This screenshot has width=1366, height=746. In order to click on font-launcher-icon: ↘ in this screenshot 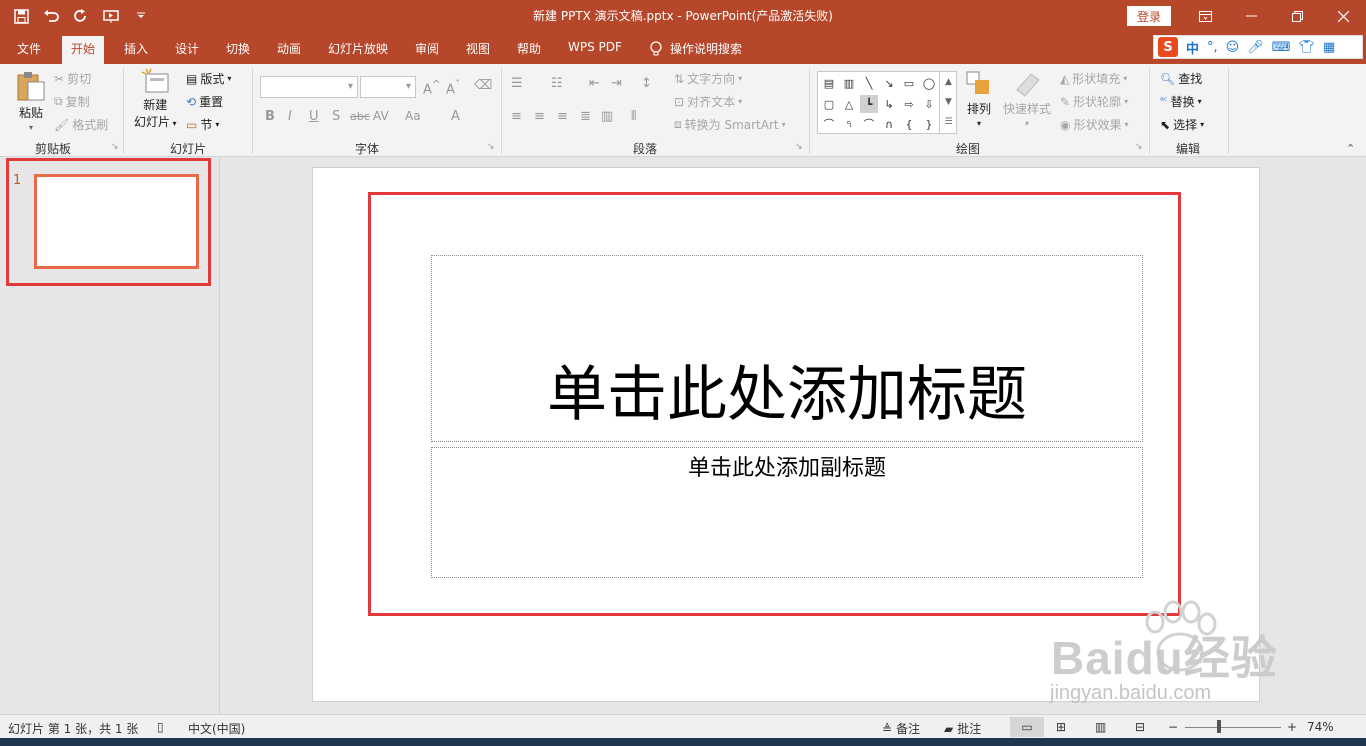, I will do `click(491, 147)`.